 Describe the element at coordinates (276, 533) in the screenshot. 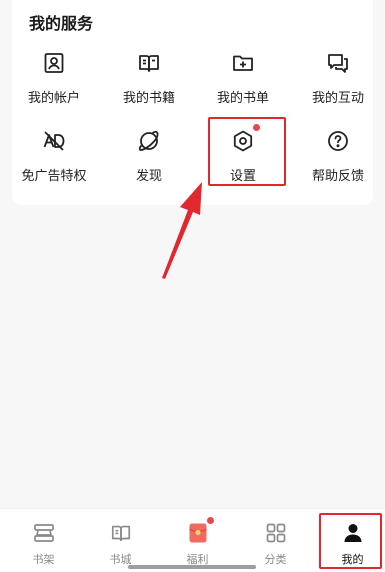

I see `grid-icon` at that location.